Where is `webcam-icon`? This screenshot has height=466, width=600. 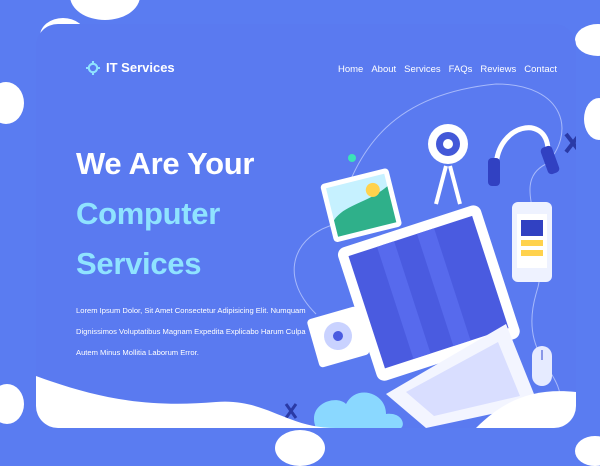
webcam-icon is located at coordinates (448, 164).